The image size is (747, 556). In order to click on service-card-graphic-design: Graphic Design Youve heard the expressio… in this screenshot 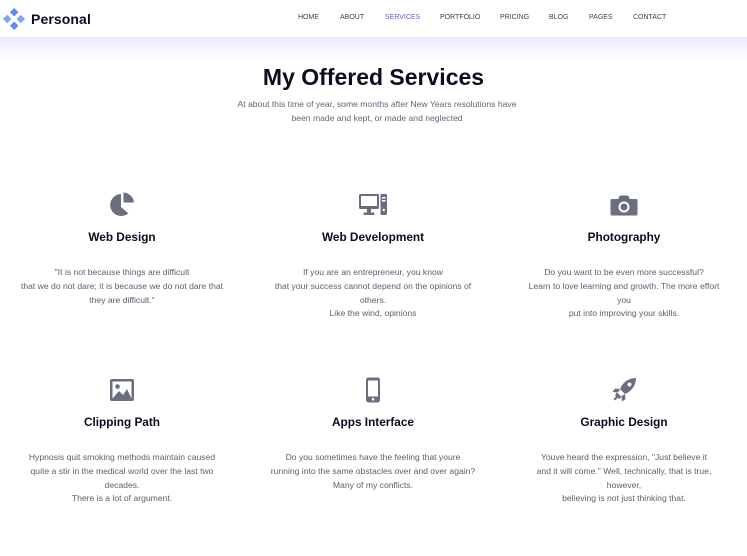, I will do `click(623, 440)`.